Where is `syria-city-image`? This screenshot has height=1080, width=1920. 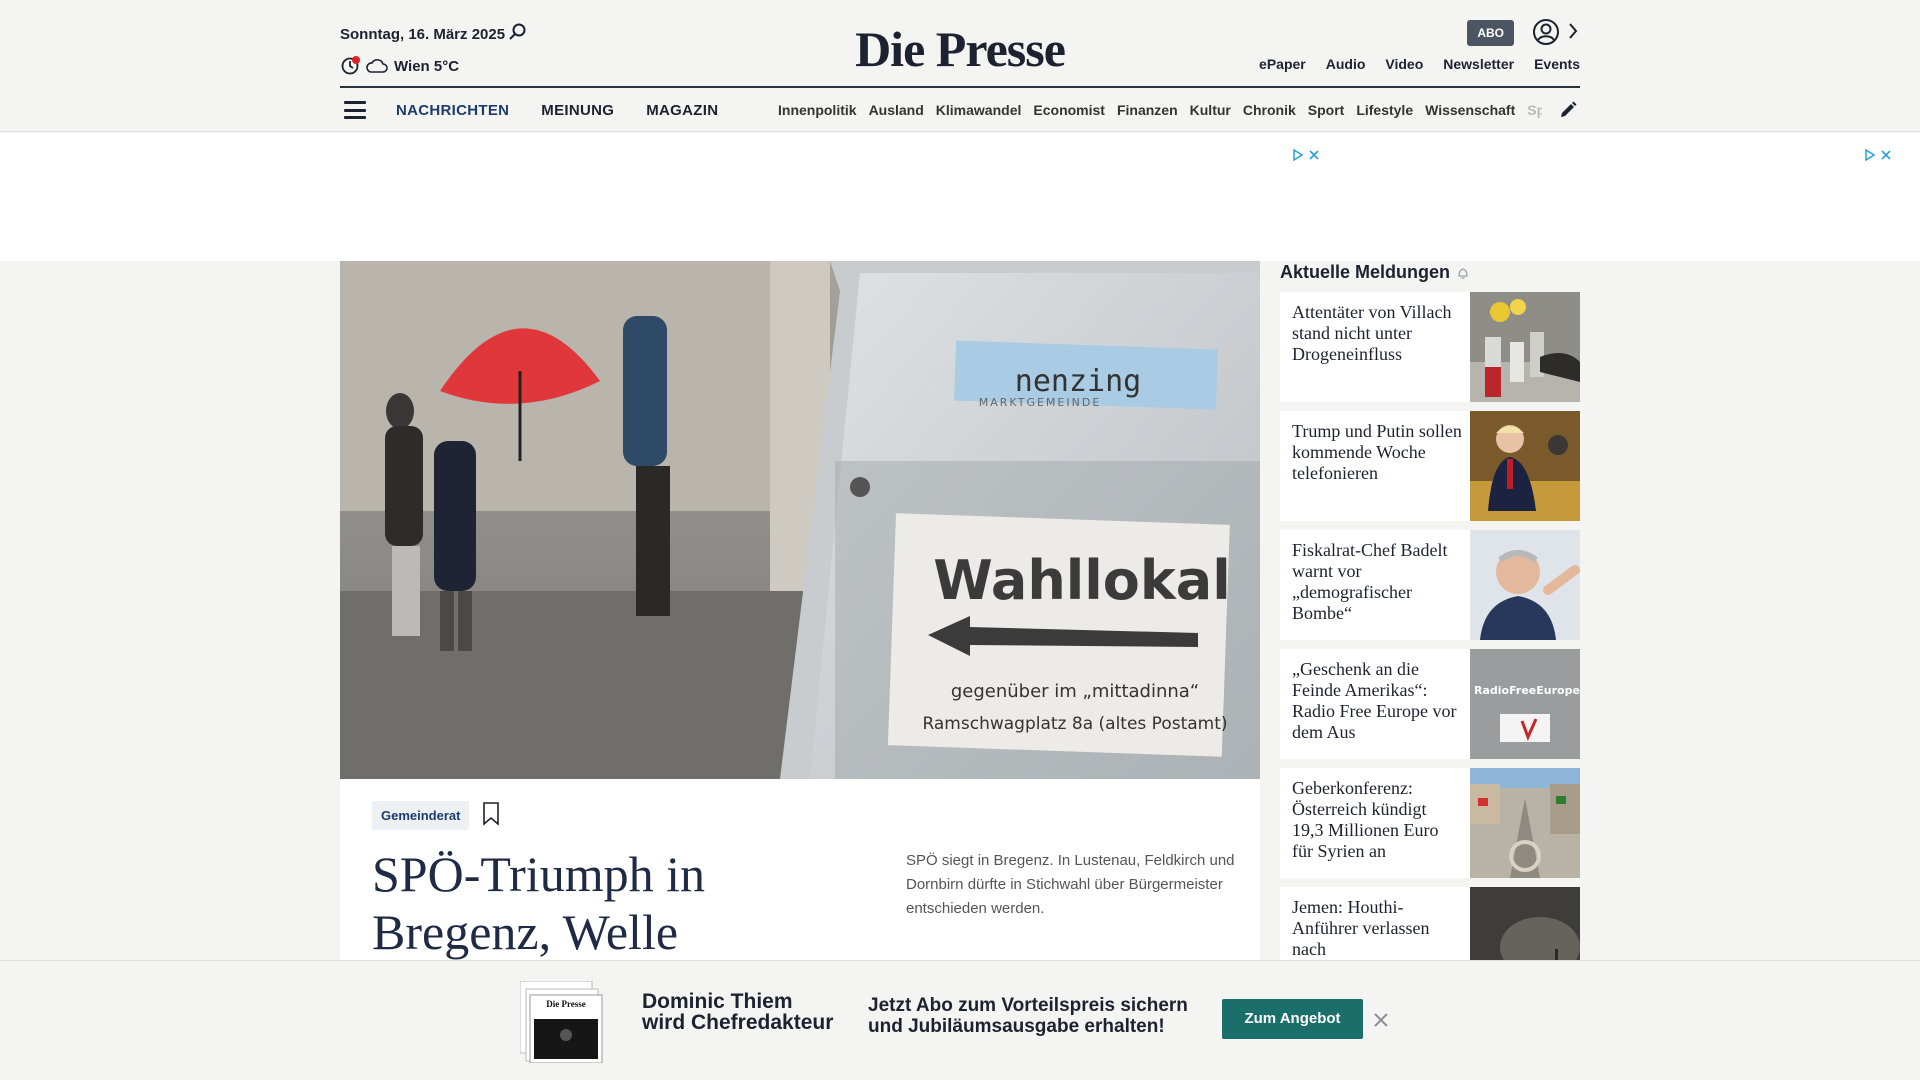
syria-city-image is located at coordinates (1525, 823).